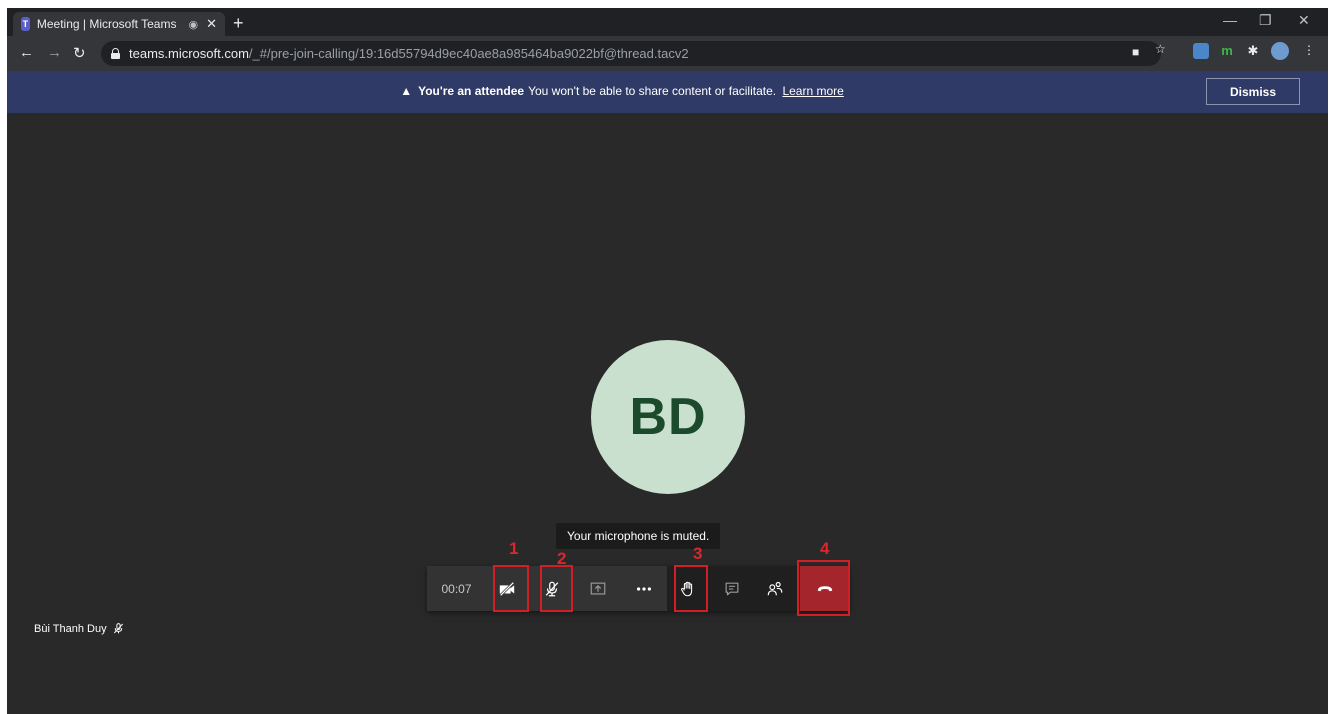 Image resolution: width=1335 pixels, height=714 pixels. I want to click on more-options-button, so click(644, 588).